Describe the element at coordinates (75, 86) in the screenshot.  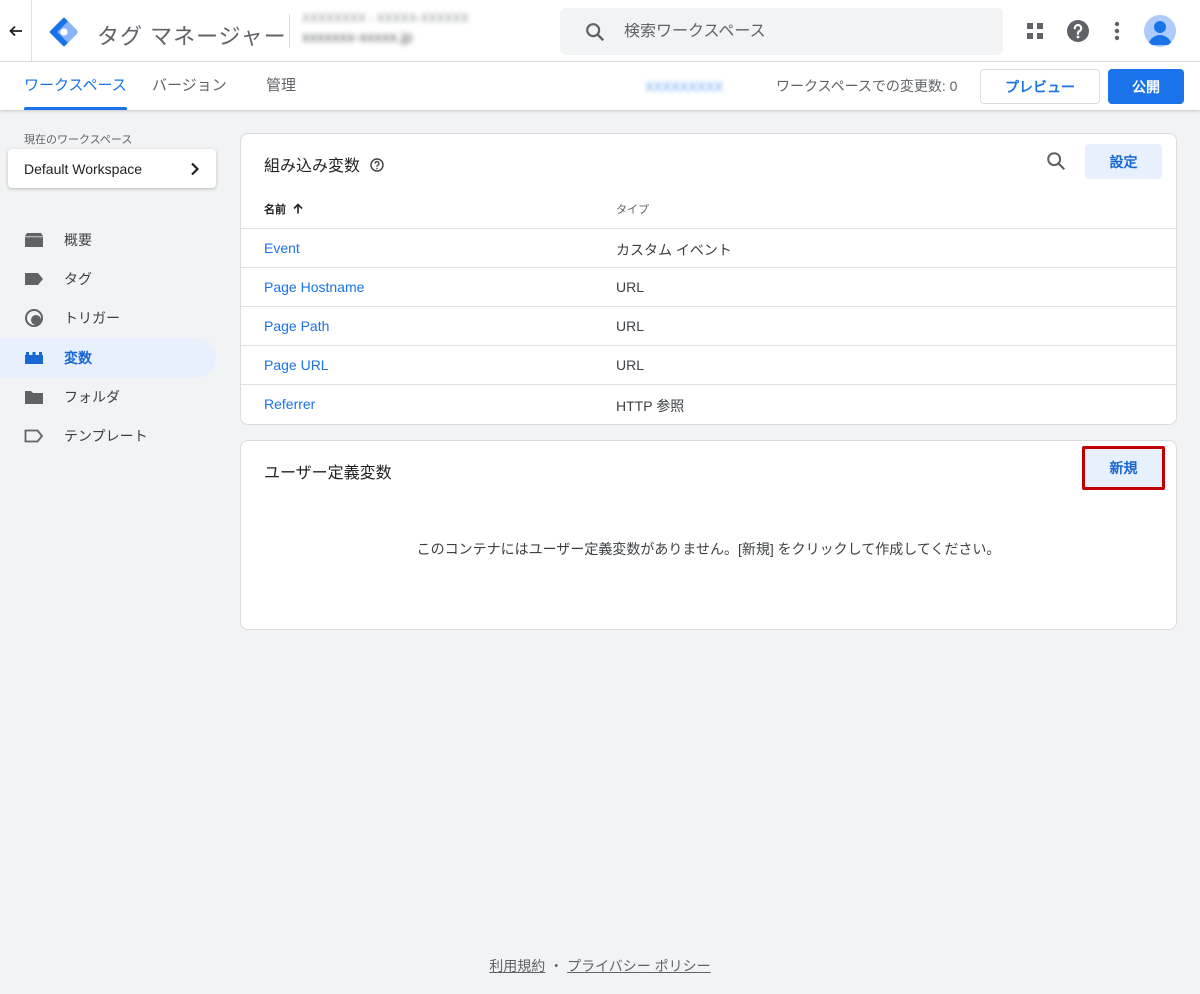
I see `tab-workspace: ワークスペース` at that location.